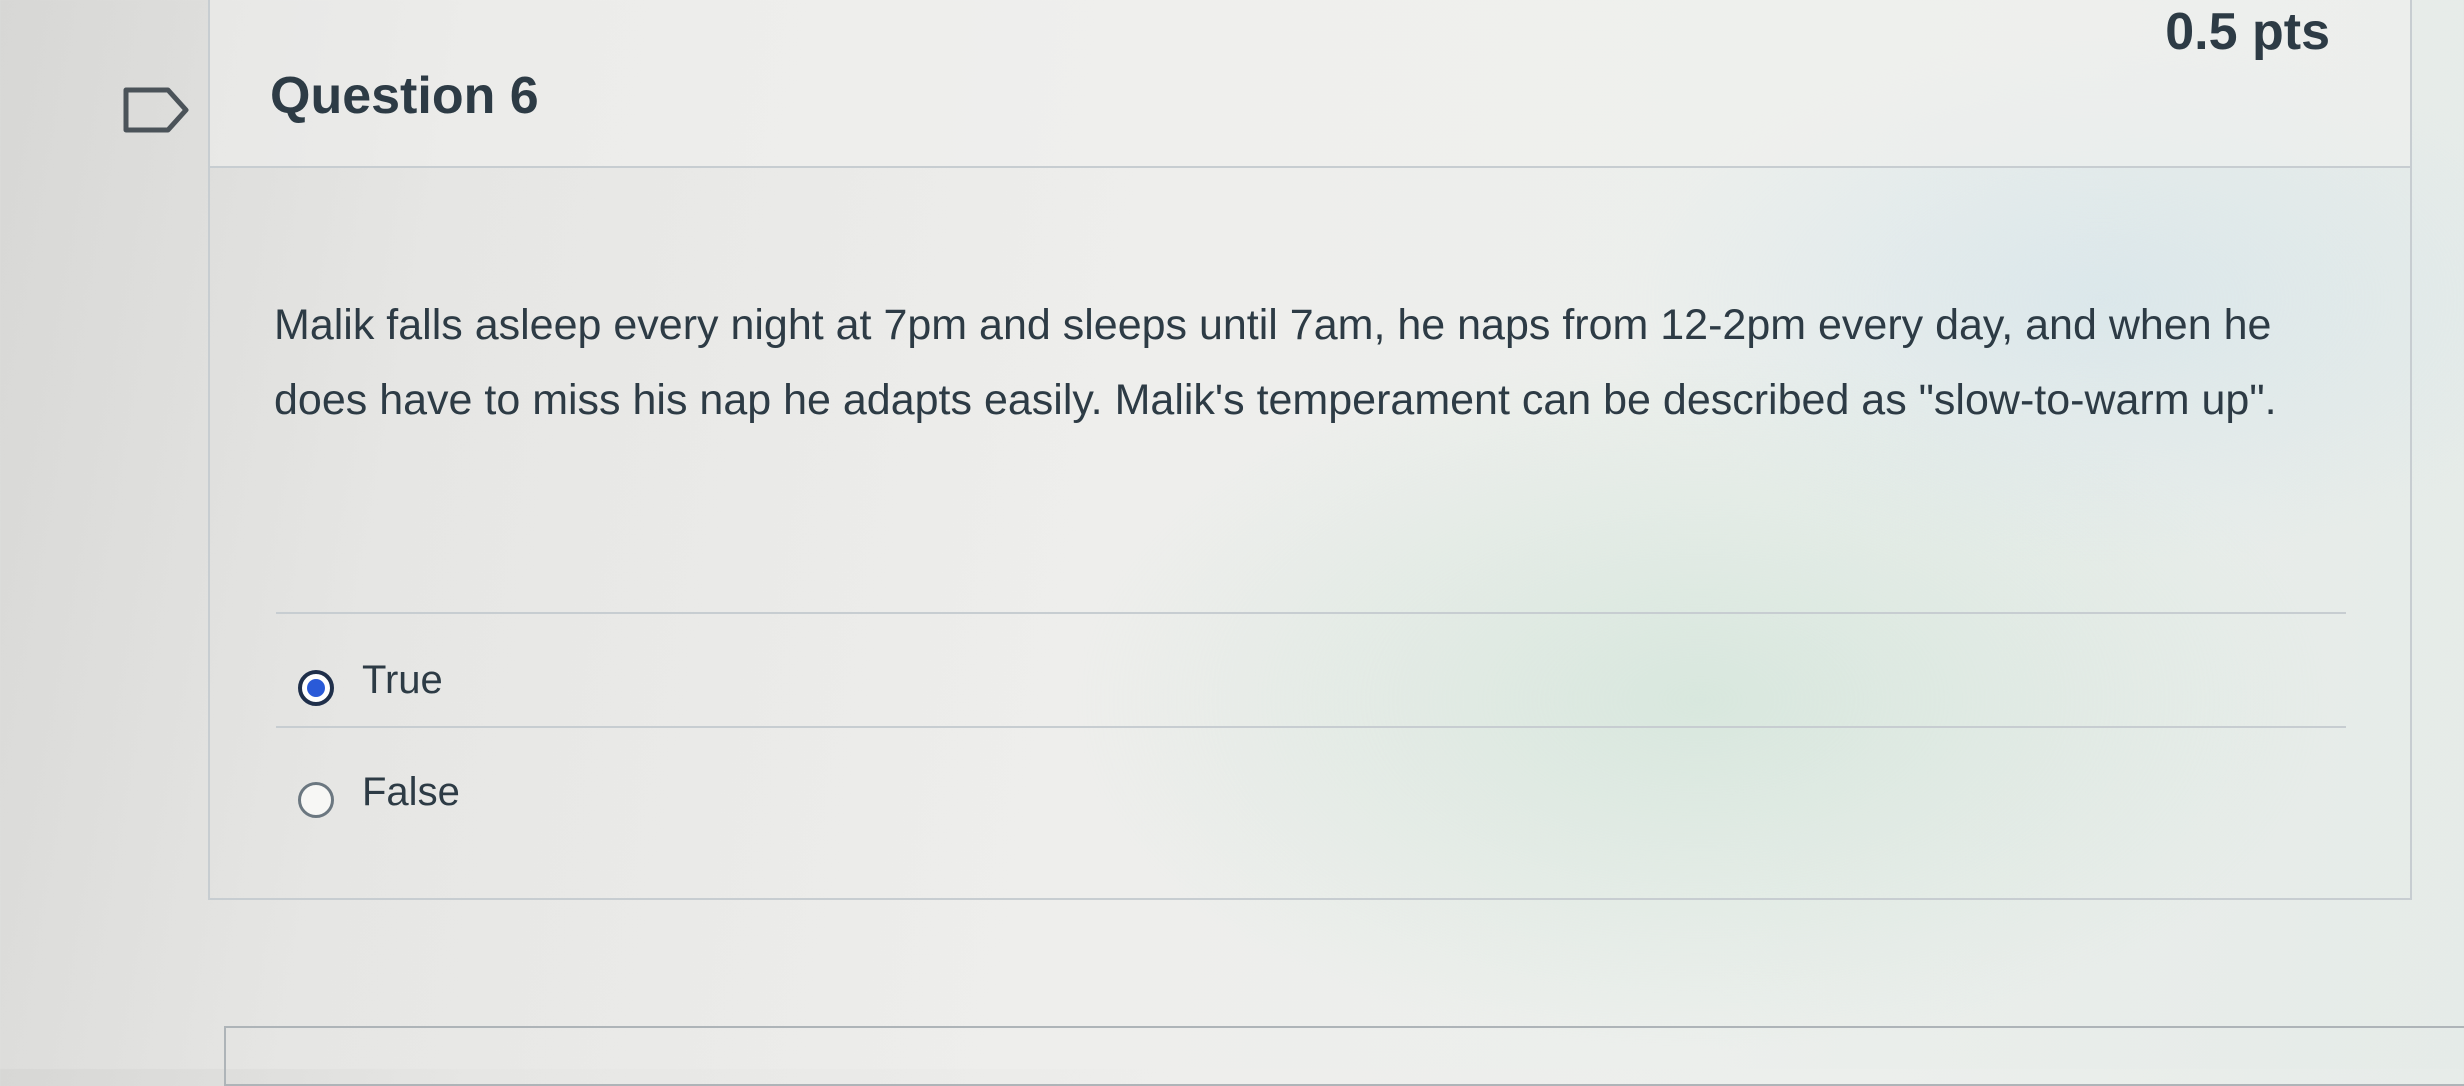 The width and height of the screenshot is (2464, 1086). Describe the element at coordinates (316, 800) in the screenshot. I see `radio-unselected-icon` at that location.